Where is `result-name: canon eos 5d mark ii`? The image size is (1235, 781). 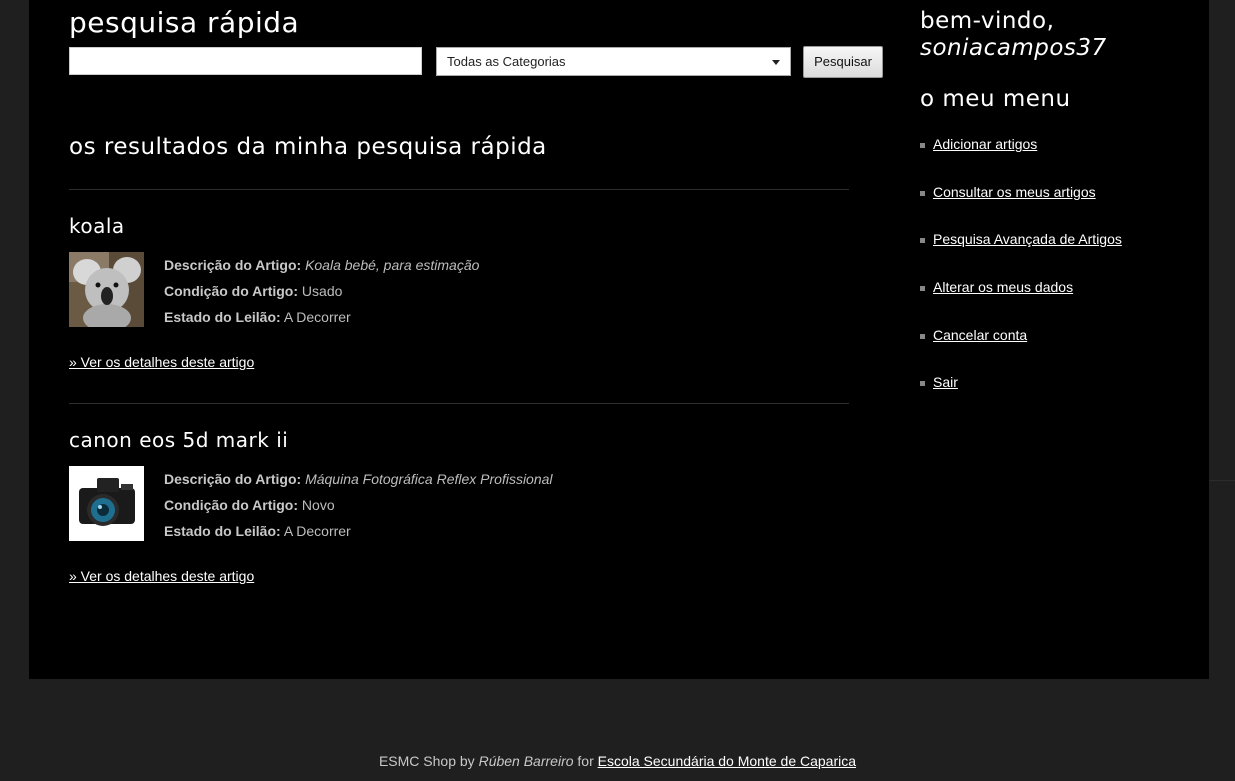 result-name: canon eos 5d mark ii is located at coordinates (178, 440).